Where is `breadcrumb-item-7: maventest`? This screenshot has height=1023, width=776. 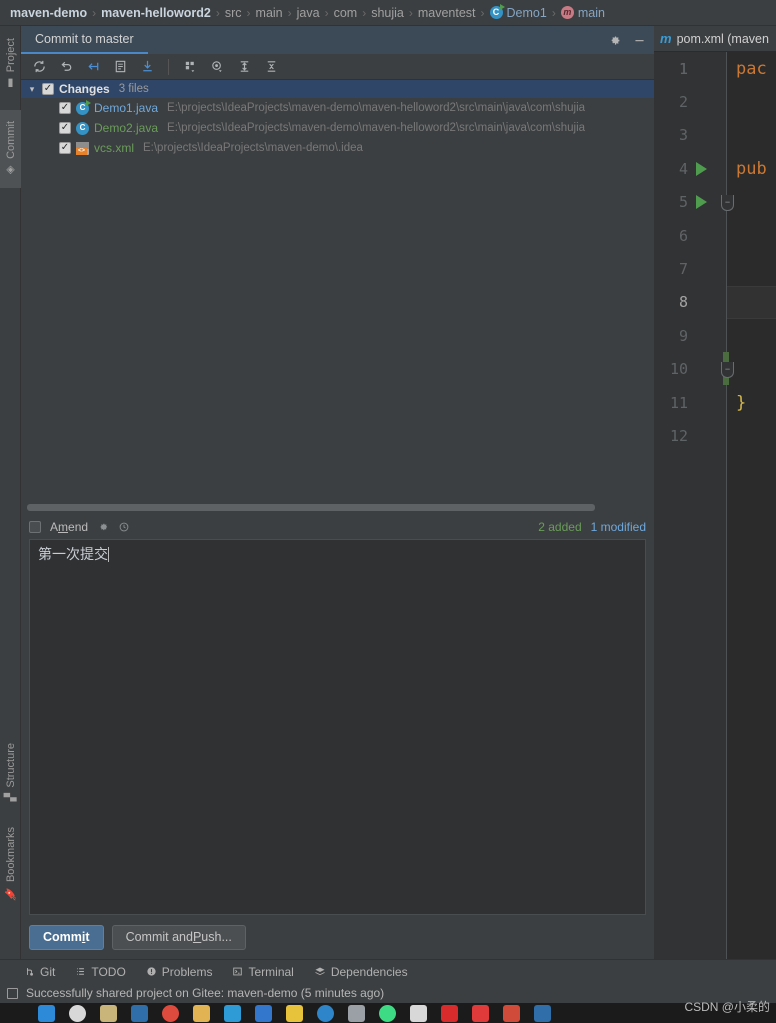
breadcrumb-item-7: maventest is located at coordinates (447, 13).